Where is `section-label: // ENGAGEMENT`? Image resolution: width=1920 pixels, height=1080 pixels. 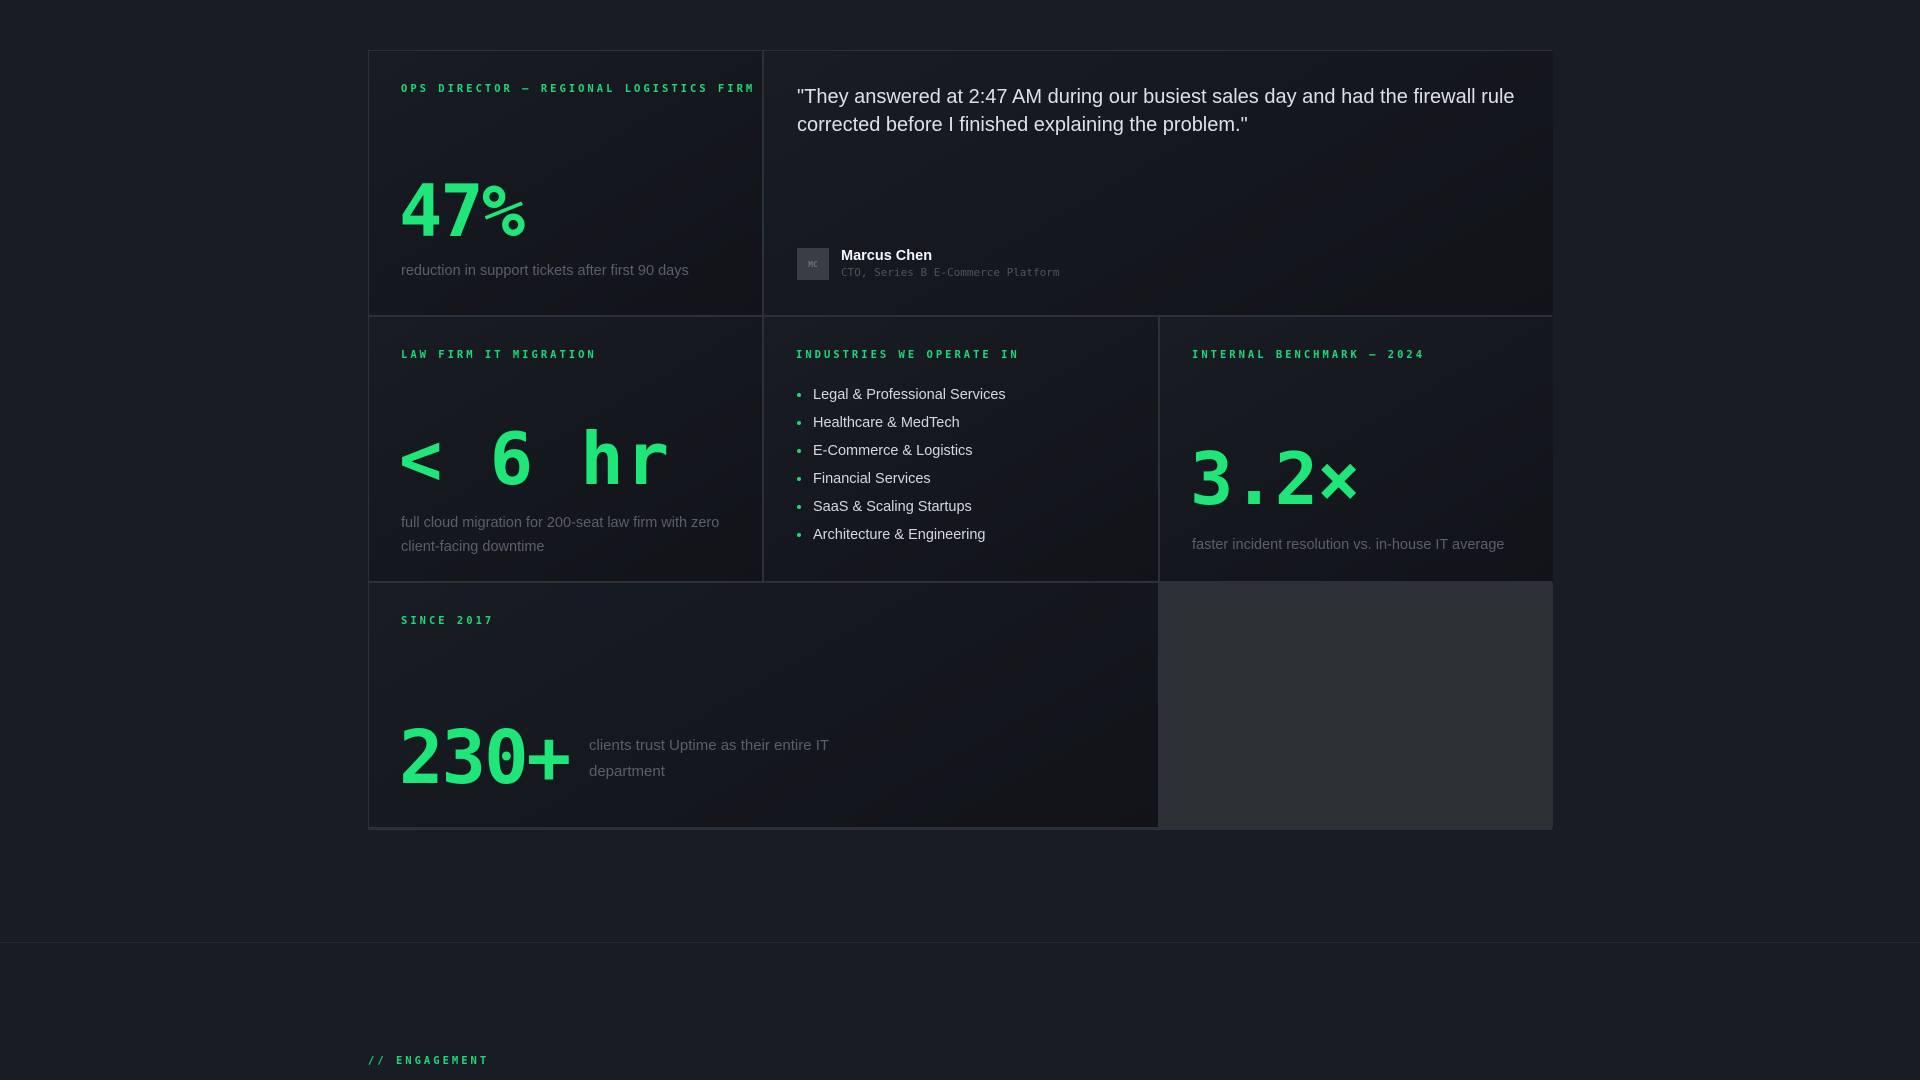 section-label: // ENGAGEMENT is located at coordinates (429, 1061).